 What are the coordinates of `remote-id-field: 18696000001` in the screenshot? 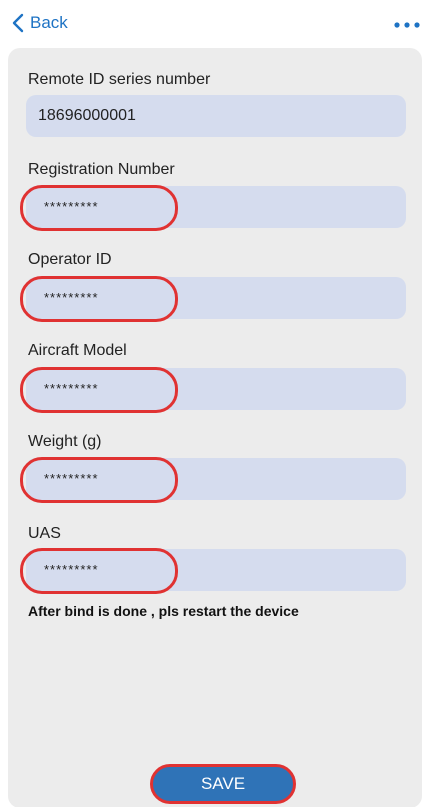 It's located at (216, 116).